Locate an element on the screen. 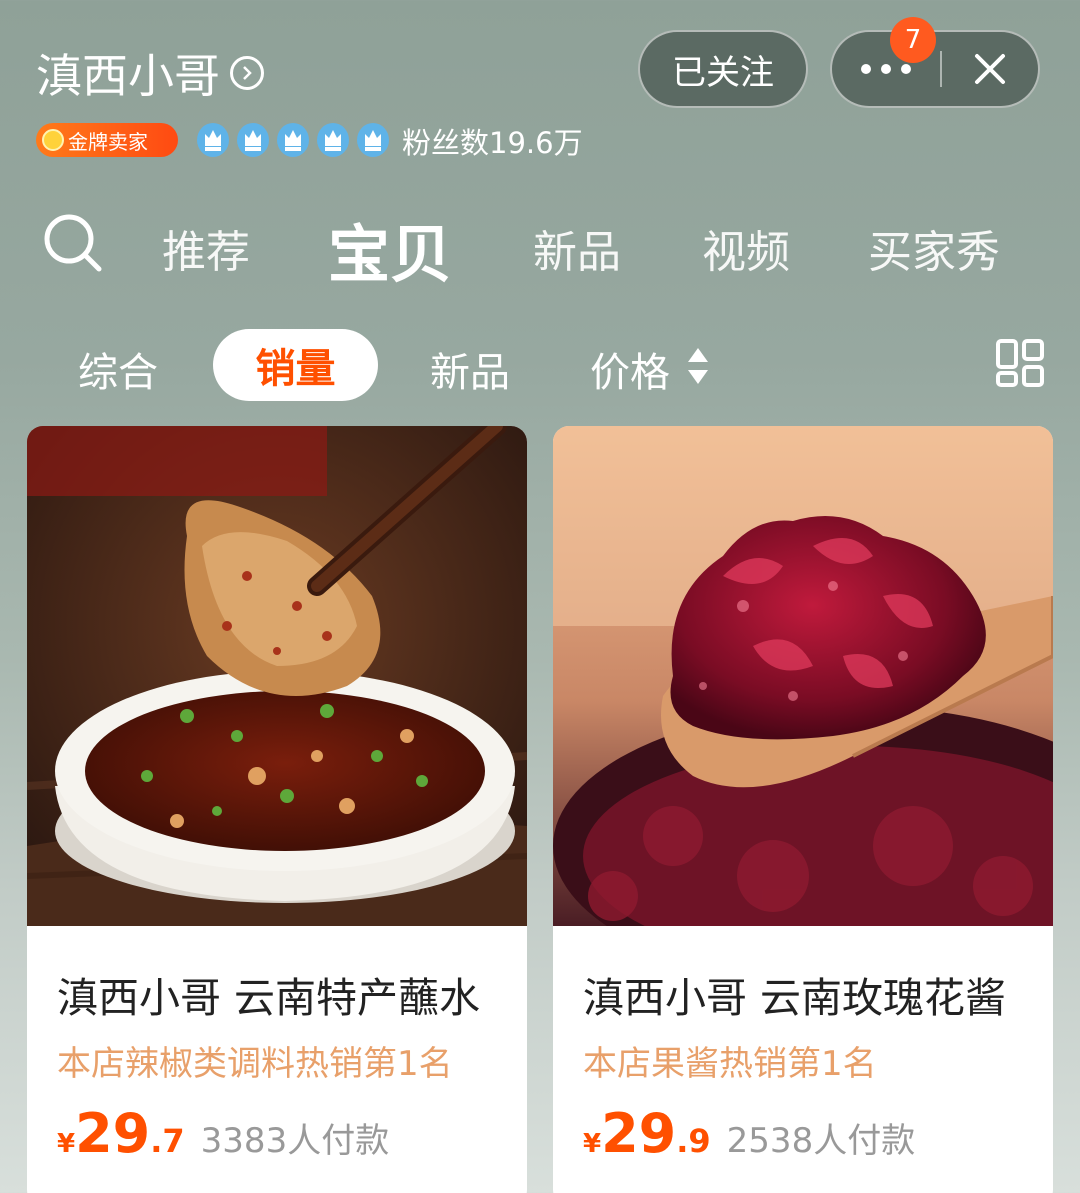 The width and height of the screenshot is (1080, 1193). search-icon is located at coordinates (73, 243).